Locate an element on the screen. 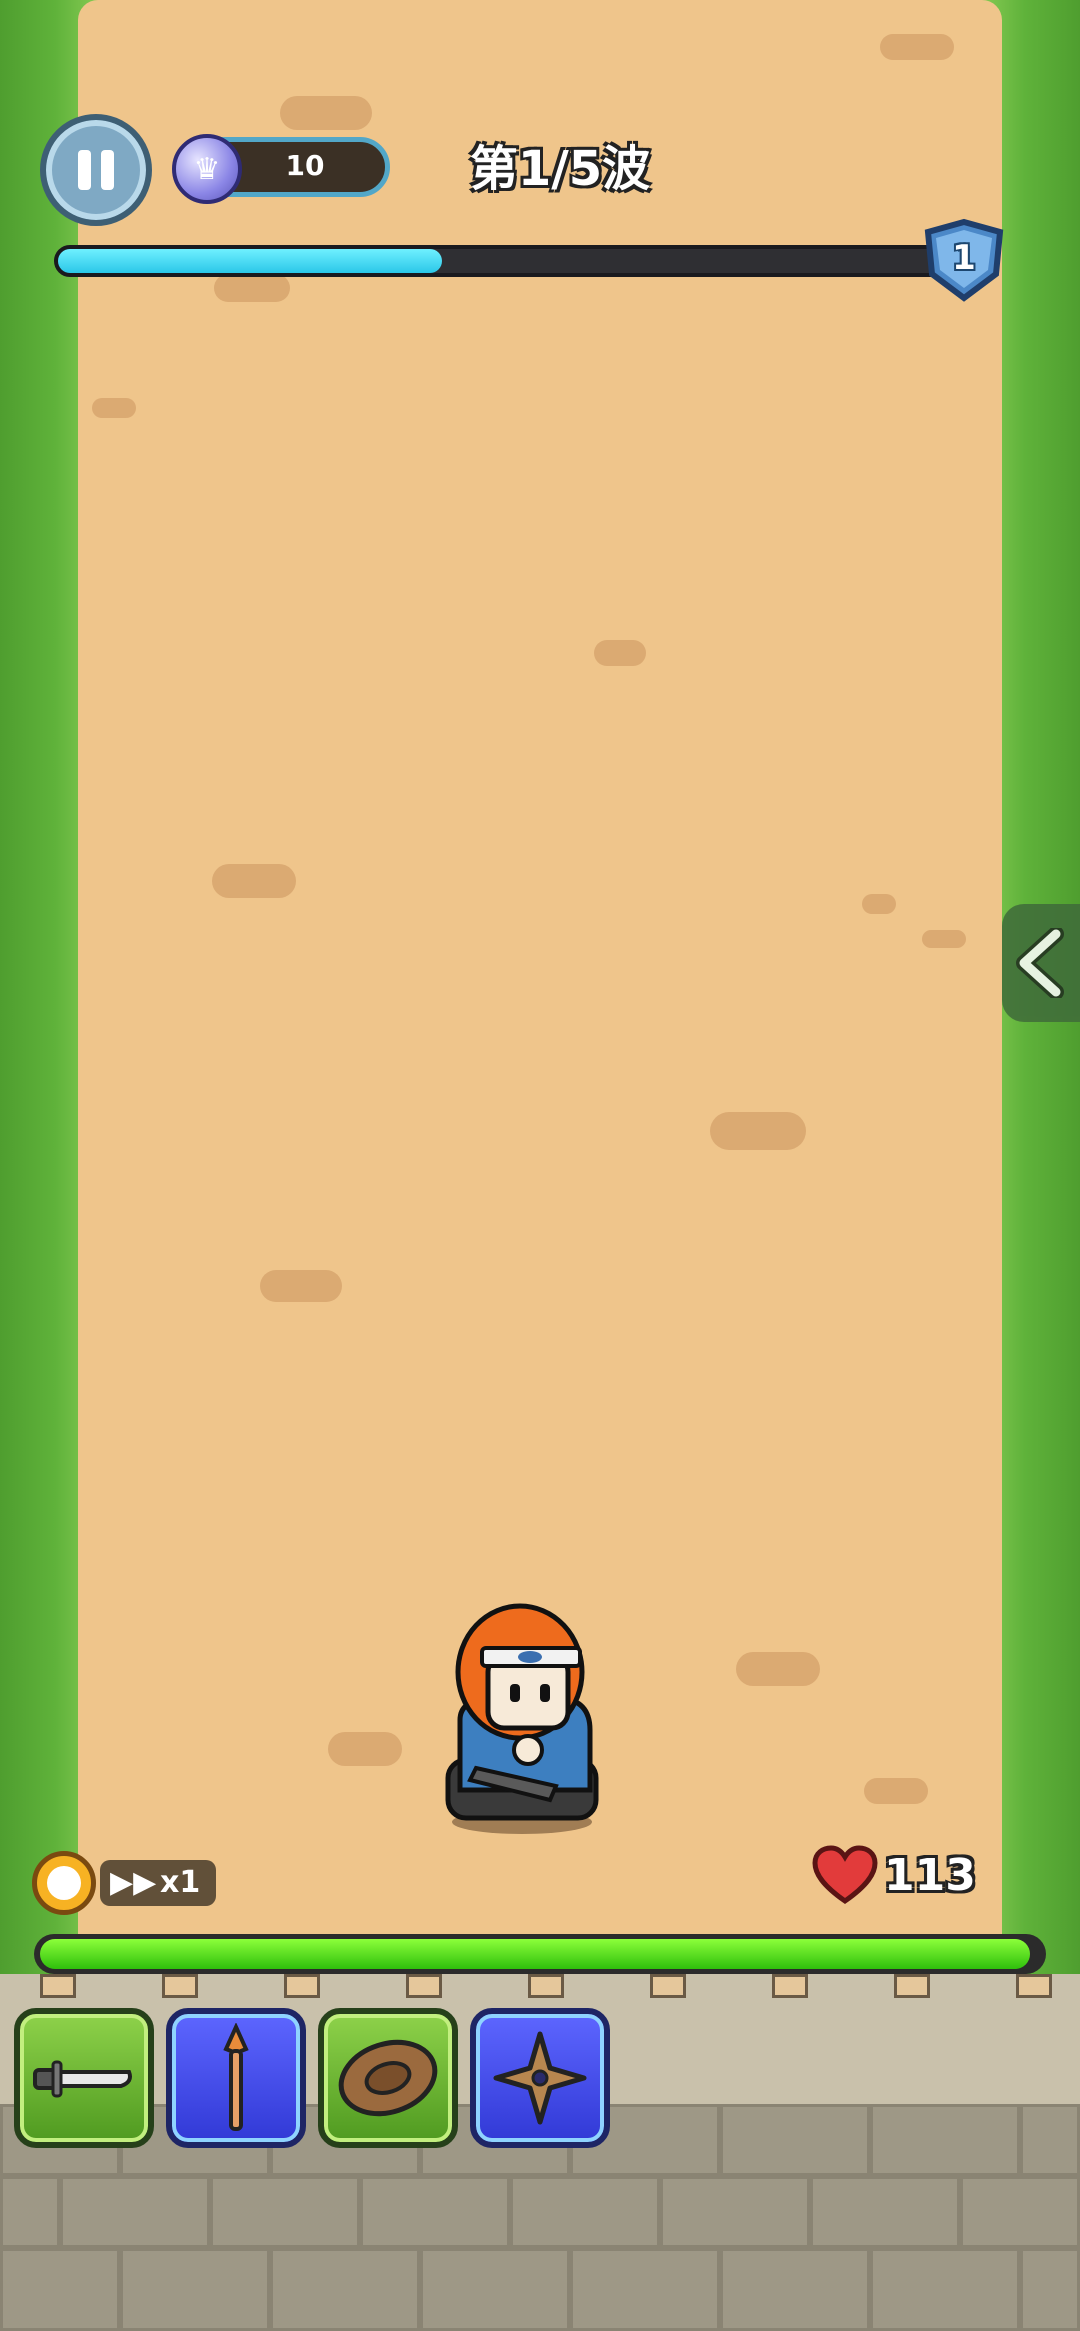 Image resolution: width=1080 pixels, height=2331 pixels. wave-progress-fill is located at coordinates (250, 261).